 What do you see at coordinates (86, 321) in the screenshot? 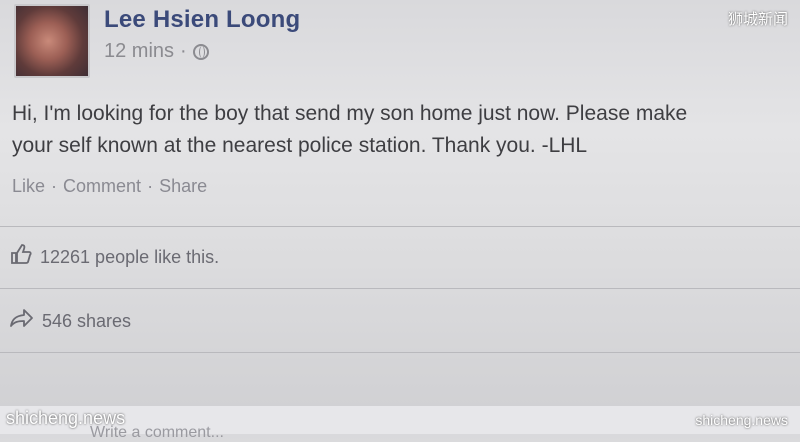
I see `shares-count: 546 shares` at bounding box center [86, 321].